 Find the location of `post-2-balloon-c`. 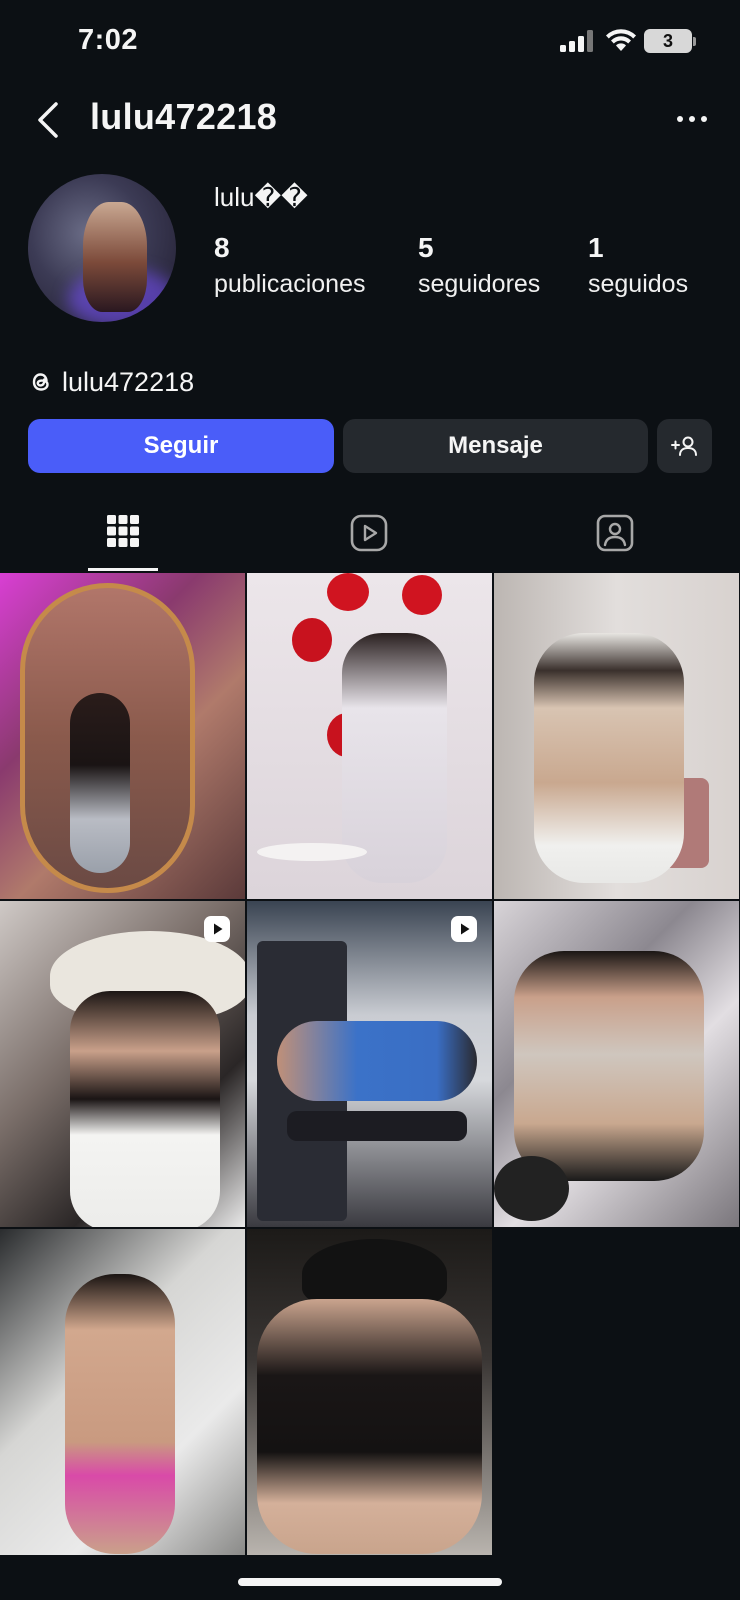

post-2-balloon-c is located at coordinates (312, 640).